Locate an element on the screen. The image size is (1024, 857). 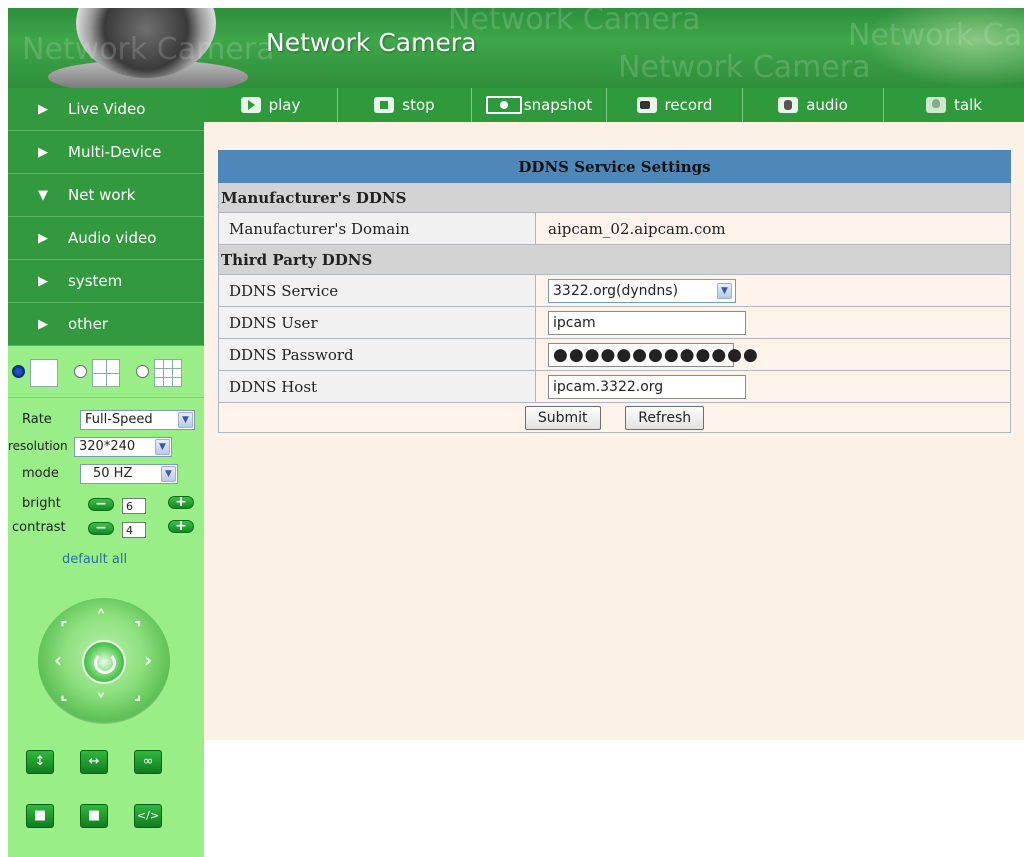
bright-increase-button: + is located at coordinates (181, 502).